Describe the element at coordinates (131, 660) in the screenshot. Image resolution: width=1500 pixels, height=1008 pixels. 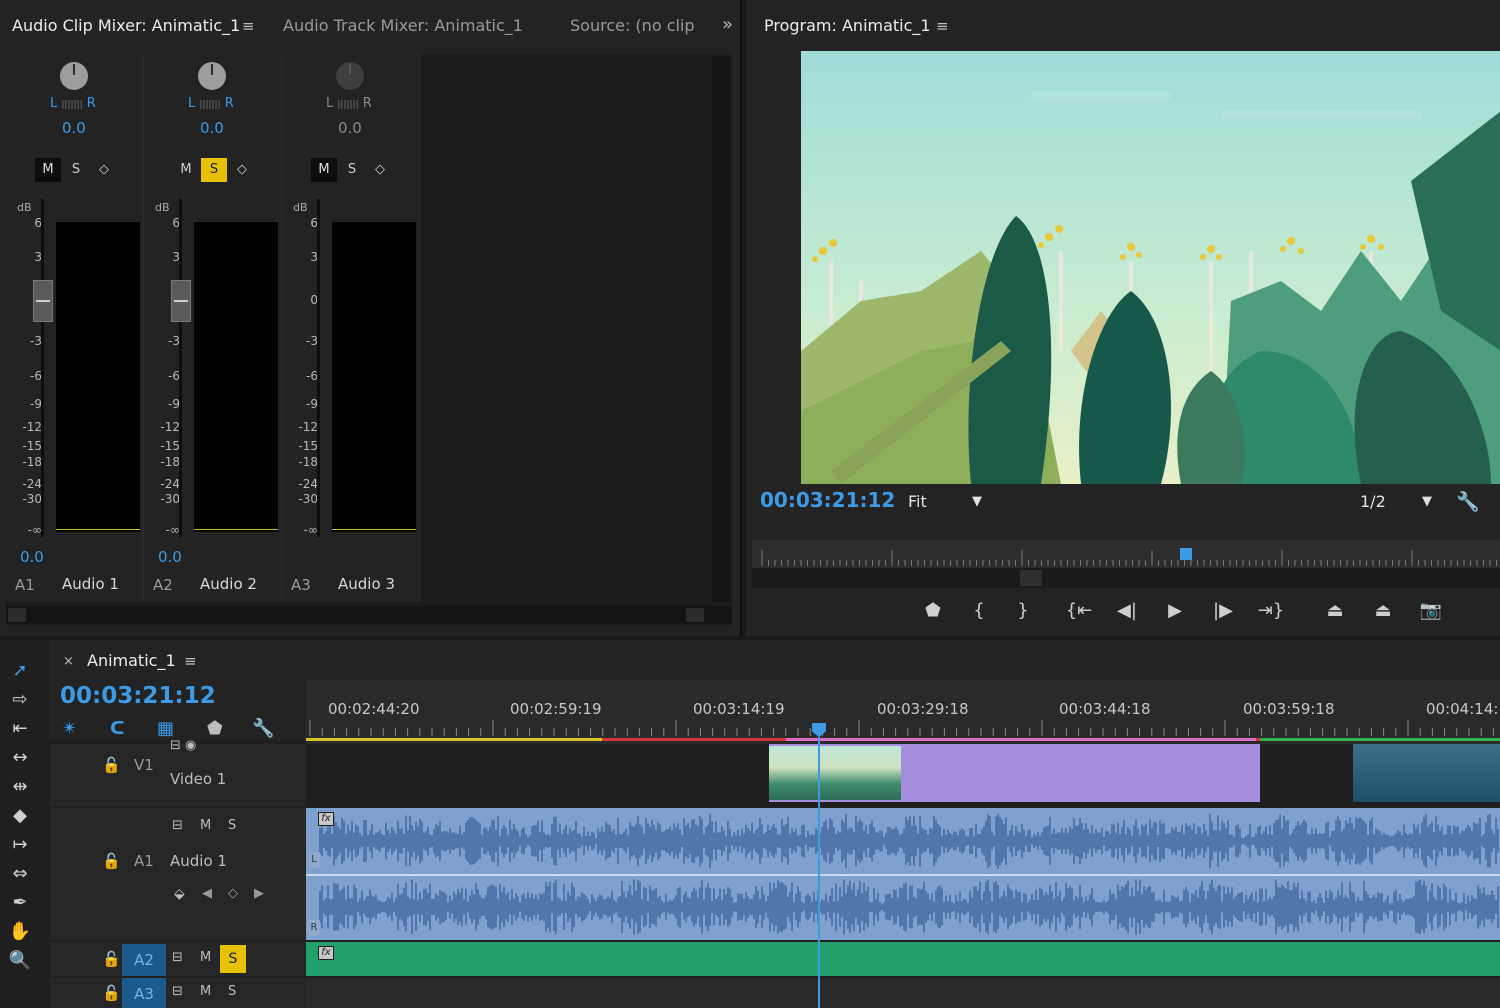
I see `tab-sequence: Animatic_1` at that location.